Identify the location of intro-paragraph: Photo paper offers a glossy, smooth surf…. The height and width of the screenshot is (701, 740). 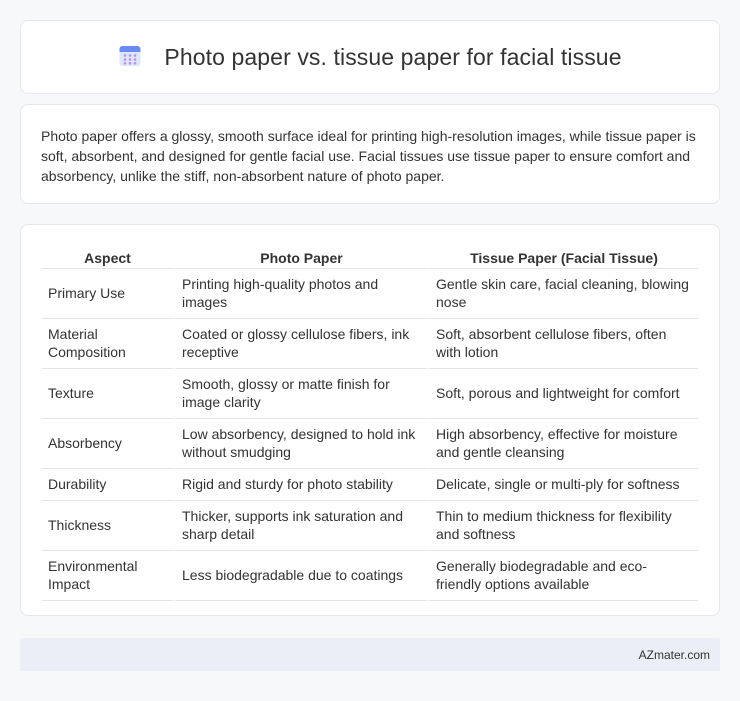
(368, 156).